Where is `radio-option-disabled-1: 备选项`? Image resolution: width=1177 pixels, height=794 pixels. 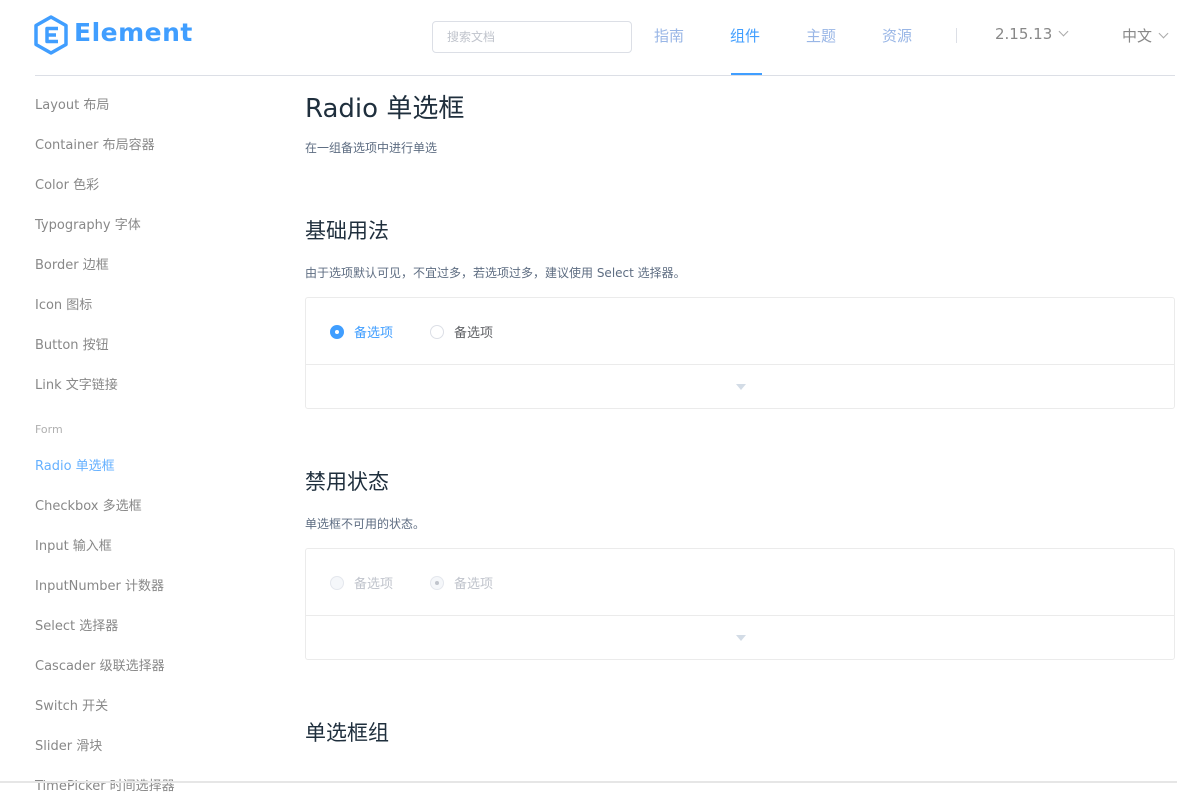
radio-option-disabled-1: 备选项 is located at coordinates (361, 582).